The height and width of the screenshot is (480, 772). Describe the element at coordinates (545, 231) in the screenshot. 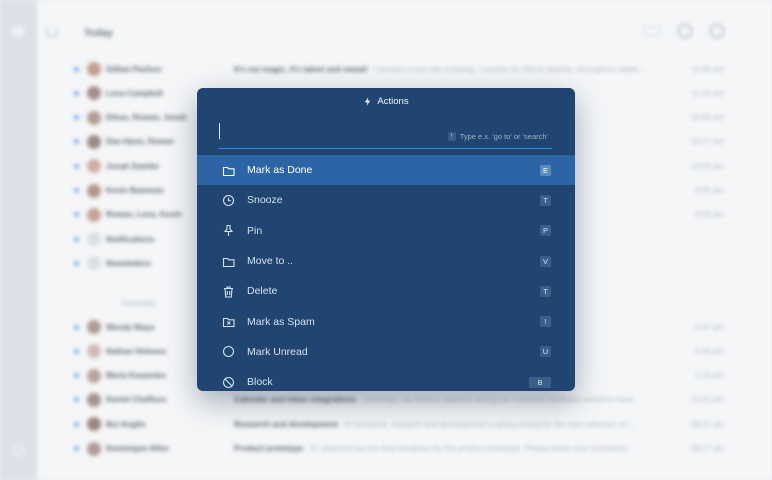

I see `shortcut-key: P` at that location.